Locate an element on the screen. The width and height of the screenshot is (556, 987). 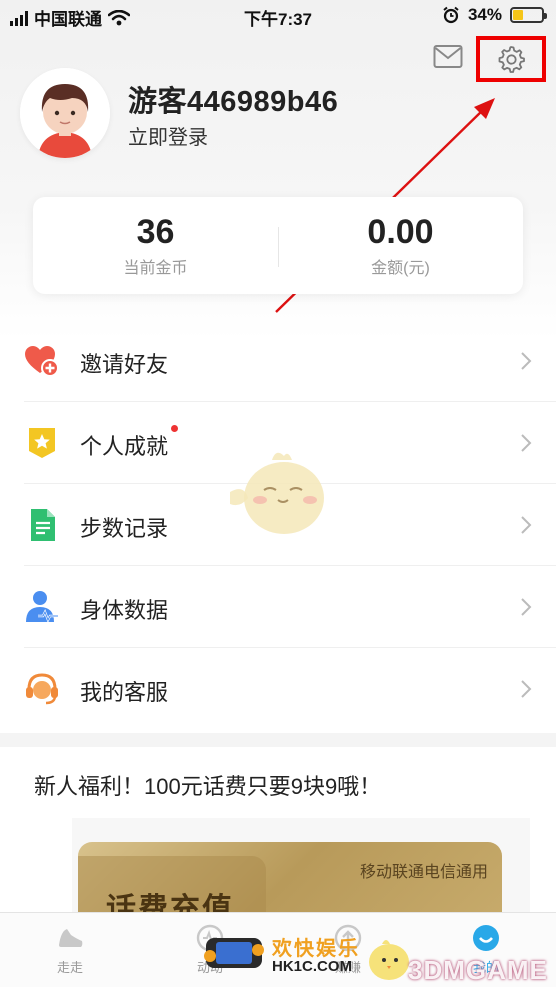
achievement-text: 个人成就 is located at coordinates (124, 446).